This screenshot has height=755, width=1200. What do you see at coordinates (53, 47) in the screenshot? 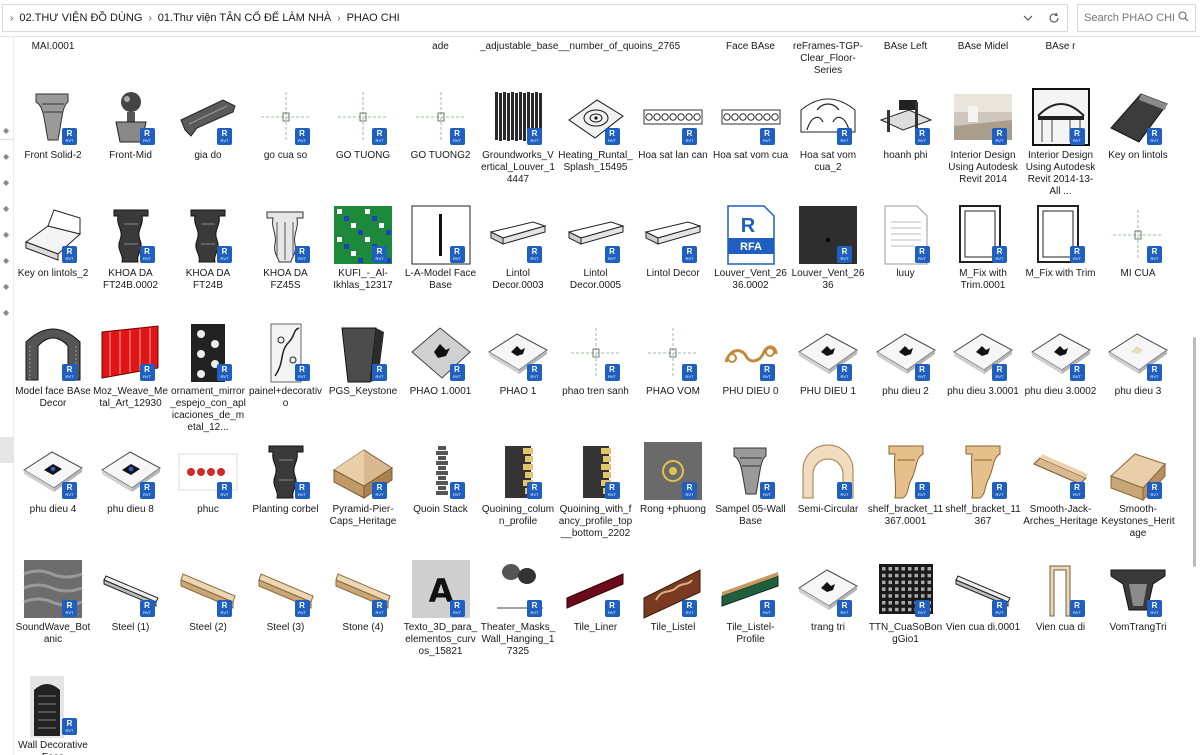
I see `file-label: MAI.0001` at bounding box center [53, 47].